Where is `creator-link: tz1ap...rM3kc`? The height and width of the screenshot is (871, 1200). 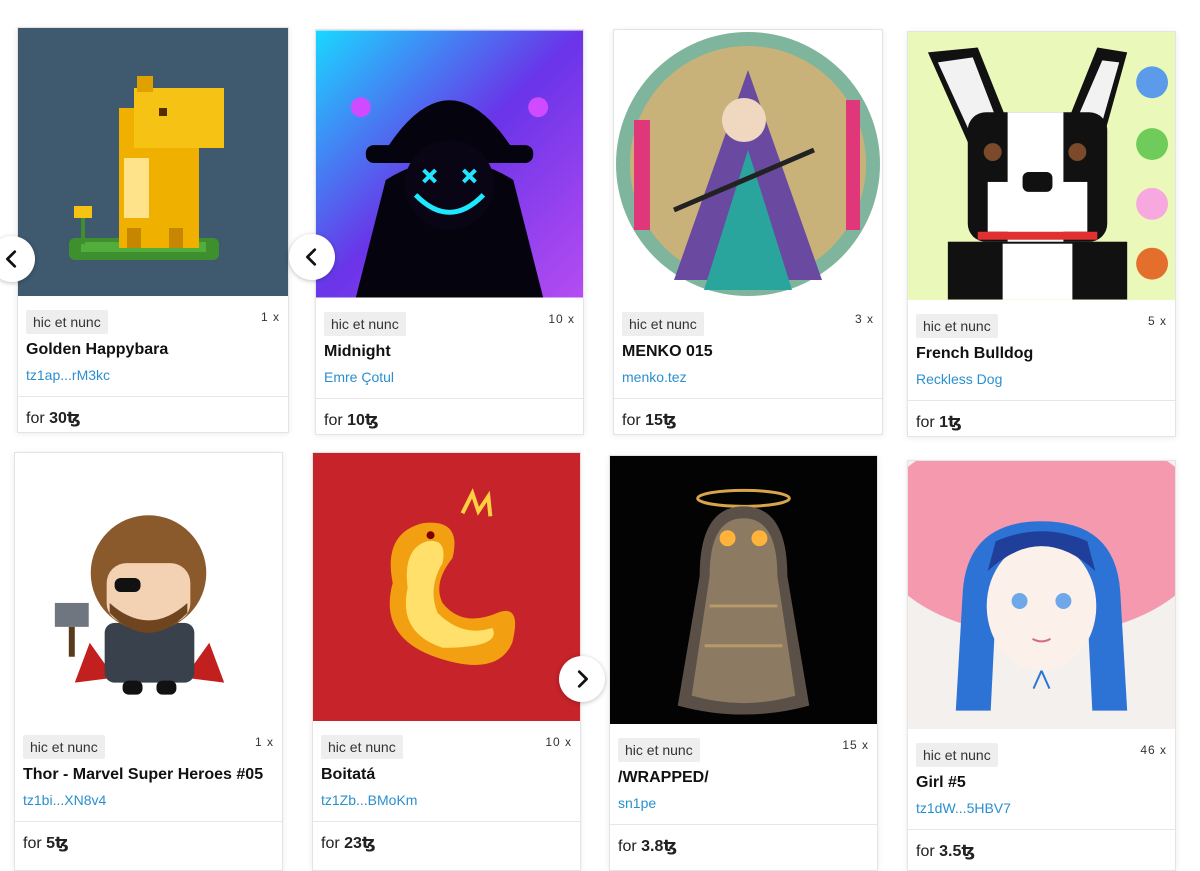 creator-link: tz1ap...rM3kc is located at coordinates (68, 375).